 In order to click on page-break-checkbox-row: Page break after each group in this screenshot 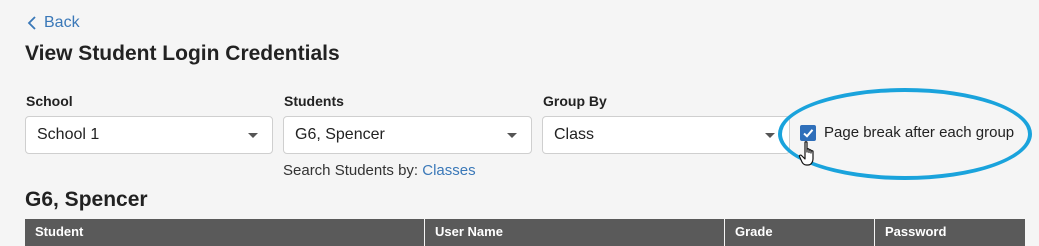, I will do `click(907, 132)`.